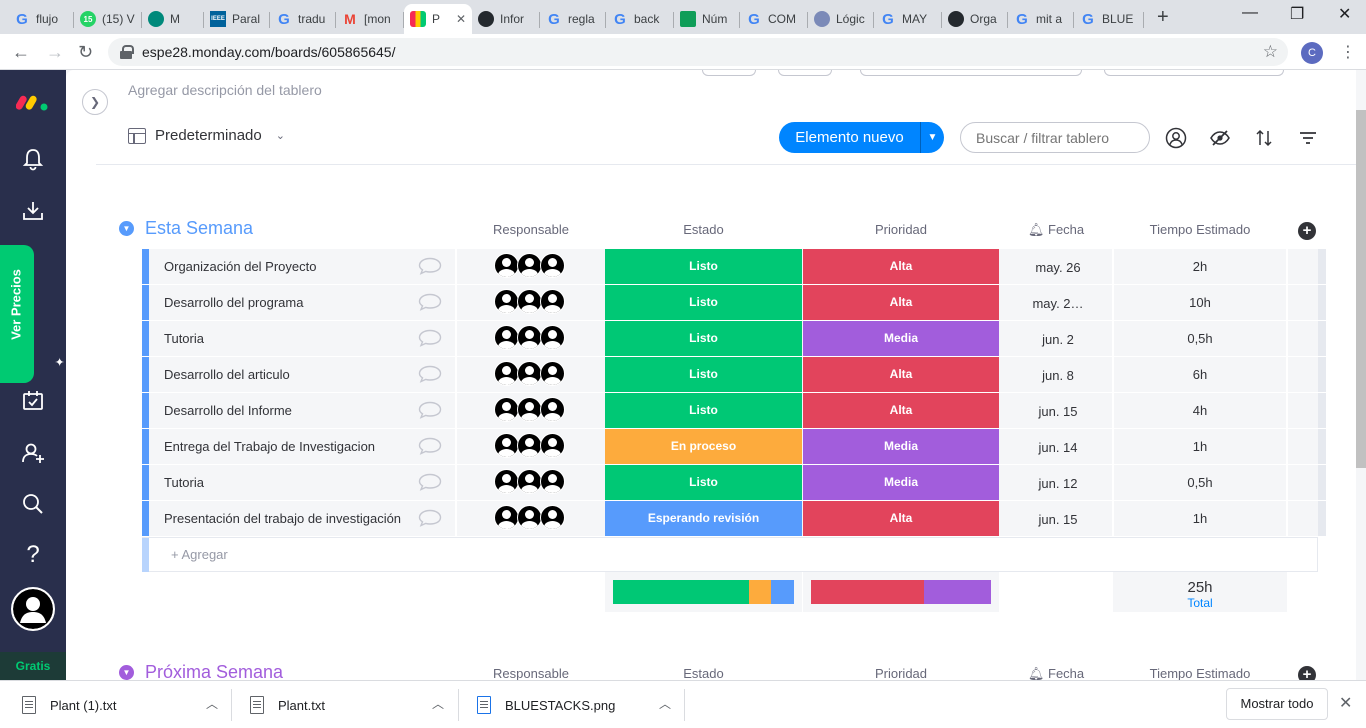 This screenshot has height=728, width=1366. Describe the element at coordinates (108, 19) in the screenshot. I see `browser-tab: 15 (15) V` at that location.